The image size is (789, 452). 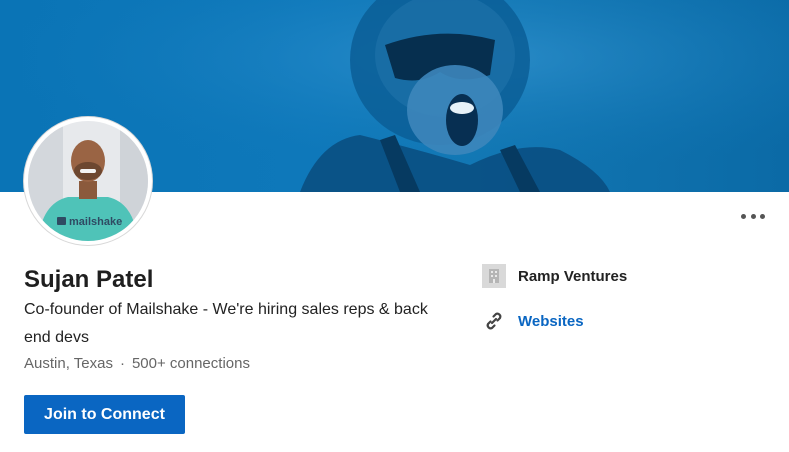 I want to click on more-options-button, so click(x=753, y=216).